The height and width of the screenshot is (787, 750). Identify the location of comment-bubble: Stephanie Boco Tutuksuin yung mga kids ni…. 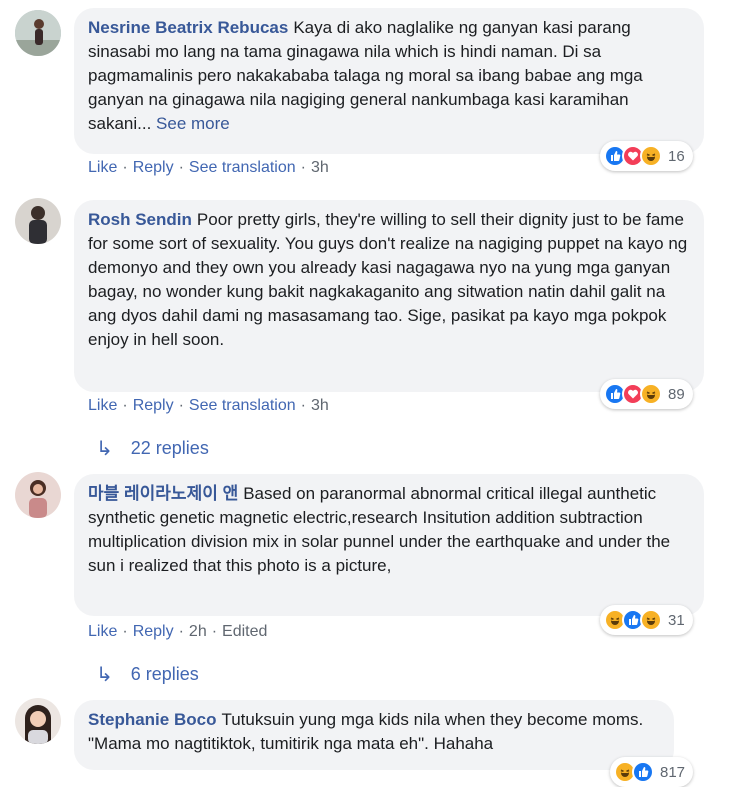
(374, 735).